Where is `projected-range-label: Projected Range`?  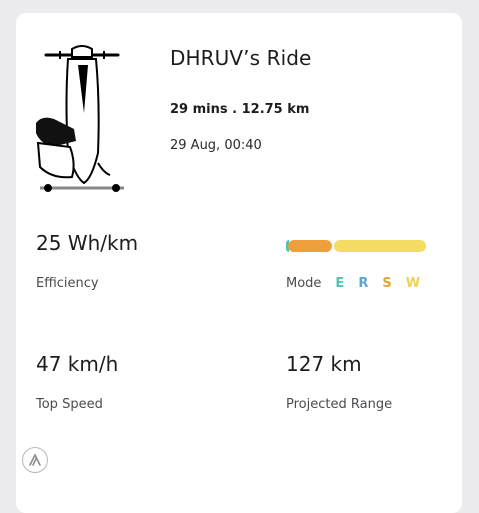 projected-range-label: Projected Range is located at coordinates (339, 404).